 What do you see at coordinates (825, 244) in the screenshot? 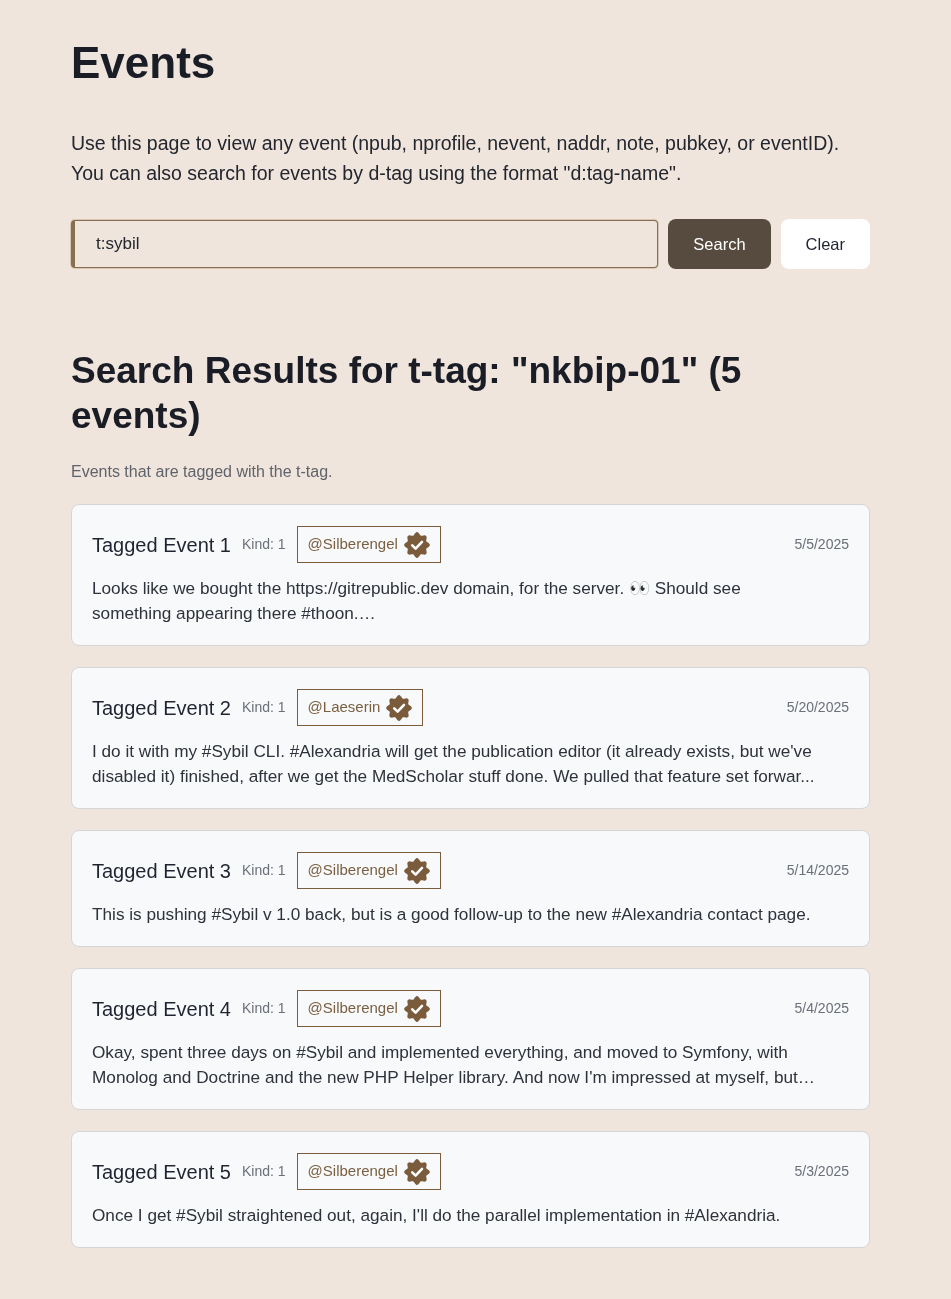
I see `clear-button: Clear` at bounding box center [825, 244].